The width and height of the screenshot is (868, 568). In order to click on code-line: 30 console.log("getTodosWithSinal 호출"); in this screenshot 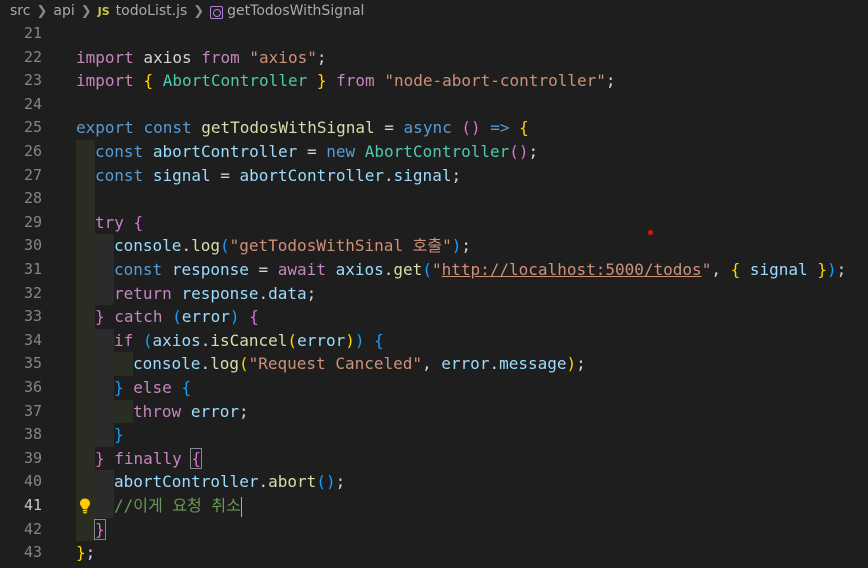, I will do `click(434, 246)`.